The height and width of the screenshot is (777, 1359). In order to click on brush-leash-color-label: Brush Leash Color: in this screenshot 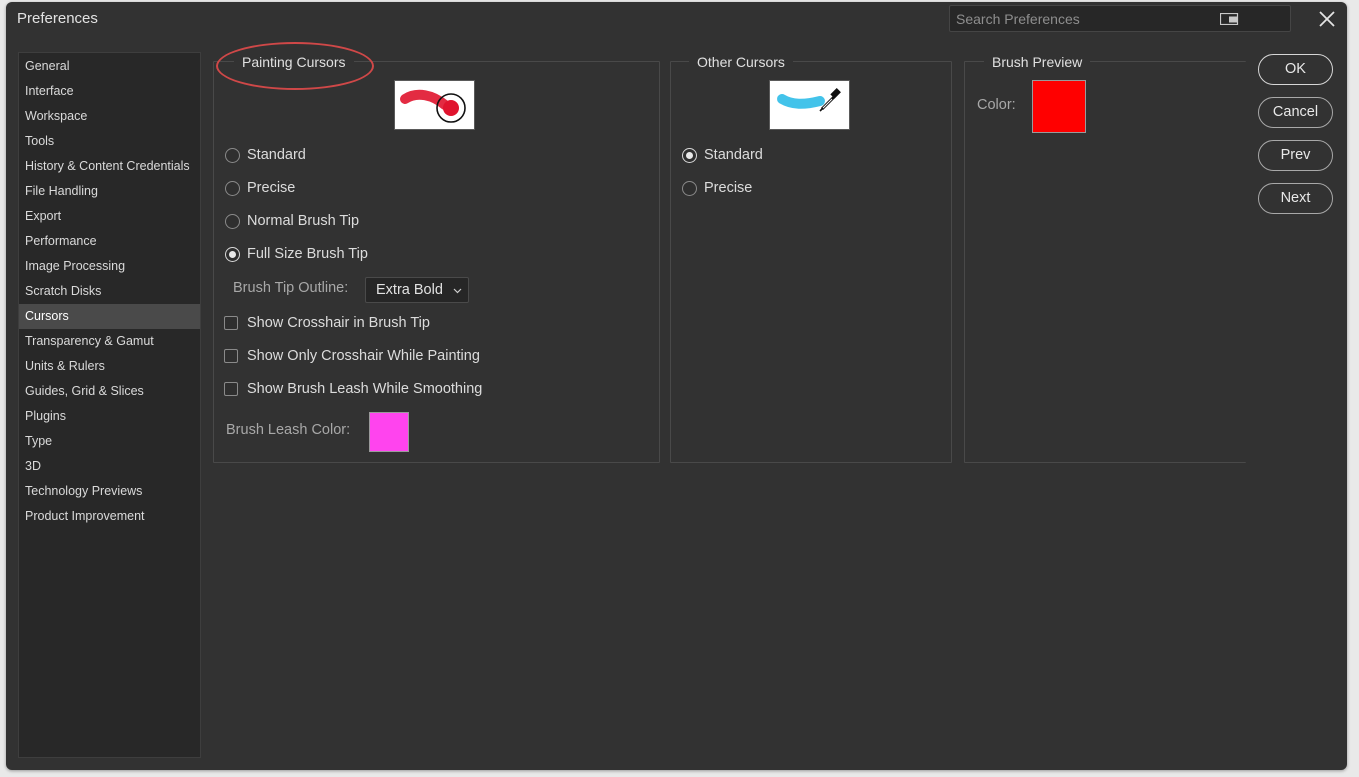, I will do `click(288, 430)`.